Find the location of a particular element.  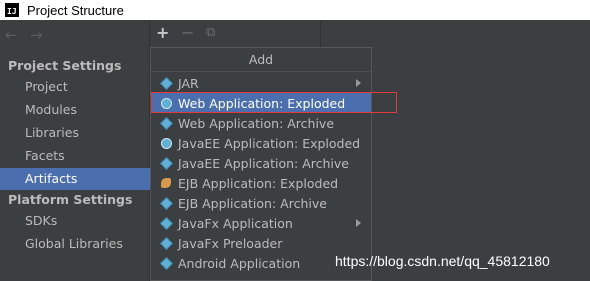

add-button: + is located at coordinates (162, 33).